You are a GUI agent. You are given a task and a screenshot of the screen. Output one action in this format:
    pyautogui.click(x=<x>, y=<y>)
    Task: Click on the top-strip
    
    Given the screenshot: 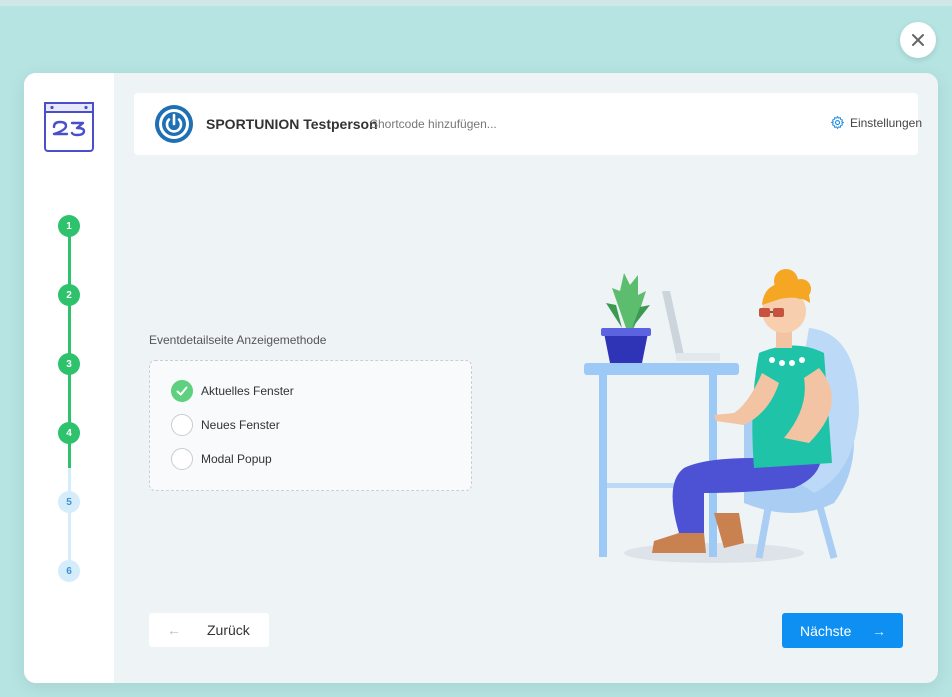 What is the action you would take?
    pyautogui.click(x=476, y=3)
    